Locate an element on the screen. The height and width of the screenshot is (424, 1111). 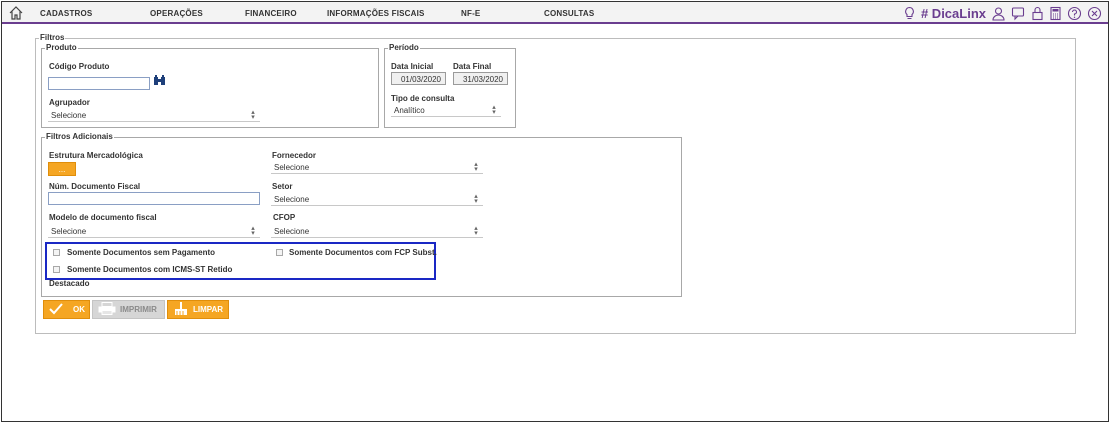
calculator-icon is located at coordinates (1055, 13).